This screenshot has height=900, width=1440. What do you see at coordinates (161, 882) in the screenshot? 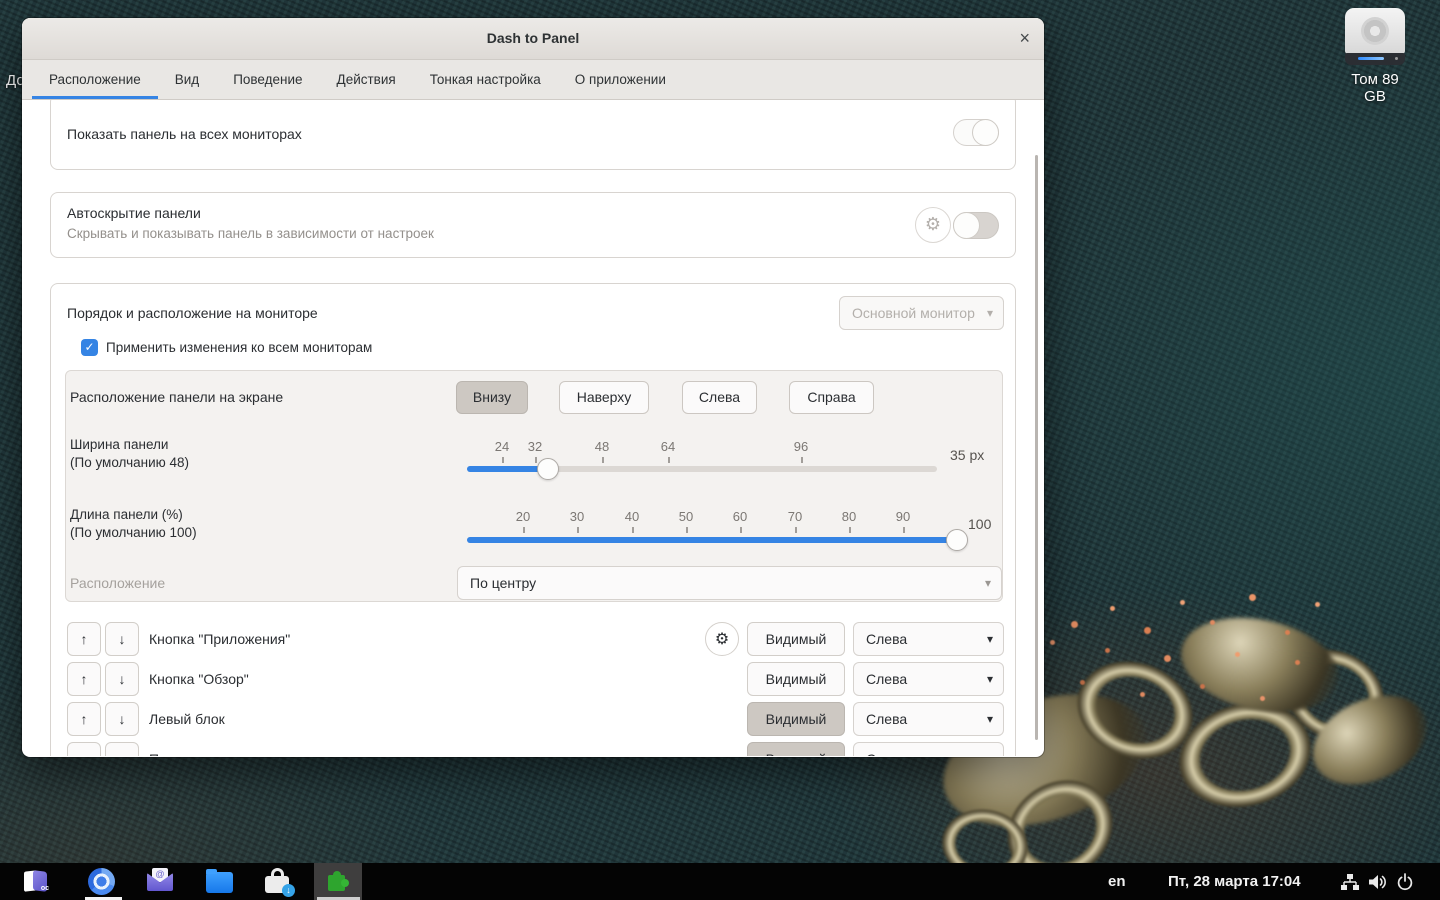
I see `taskbar-app-mail: @` at bounding box center [161, 882].